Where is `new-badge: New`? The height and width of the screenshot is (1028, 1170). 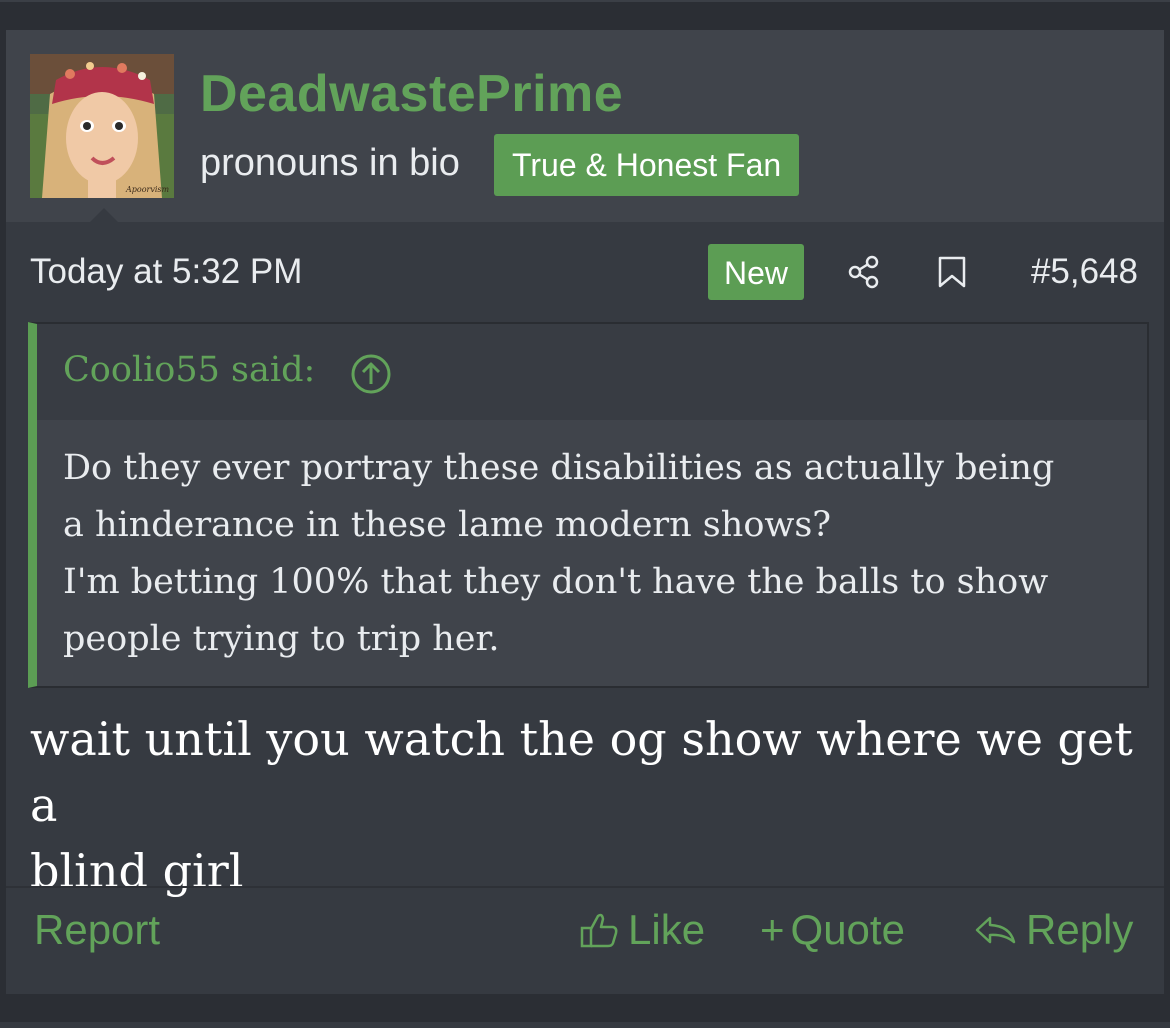 new-badge: New is located at coordinates (756, 272).